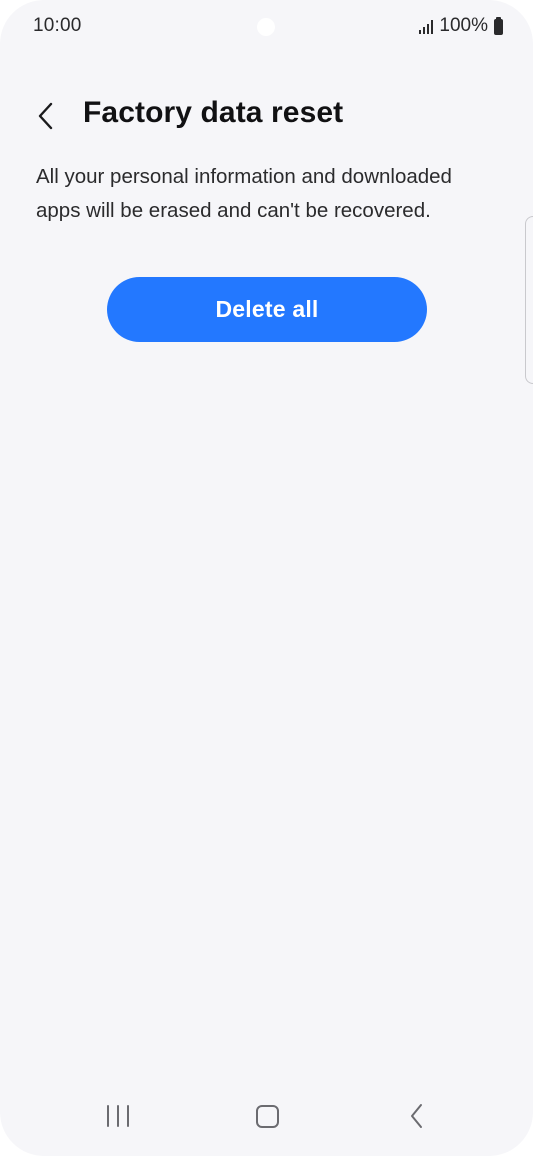 Image resolution: width=533 pixels, height=1156 pixels. I want to click on battery-icon, so click(498, 25).